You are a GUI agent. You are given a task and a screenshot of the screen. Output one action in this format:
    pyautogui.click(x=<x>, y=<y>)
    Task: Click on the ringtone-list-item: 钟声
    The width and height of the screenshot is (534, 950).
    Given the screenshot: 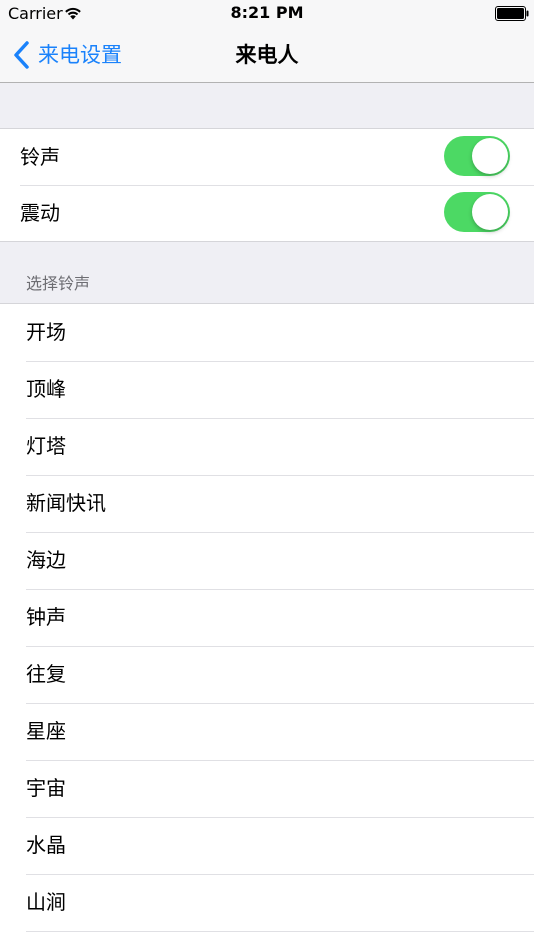 What is the action you would take?
    pyautogui.click(x=267, y=617)
    